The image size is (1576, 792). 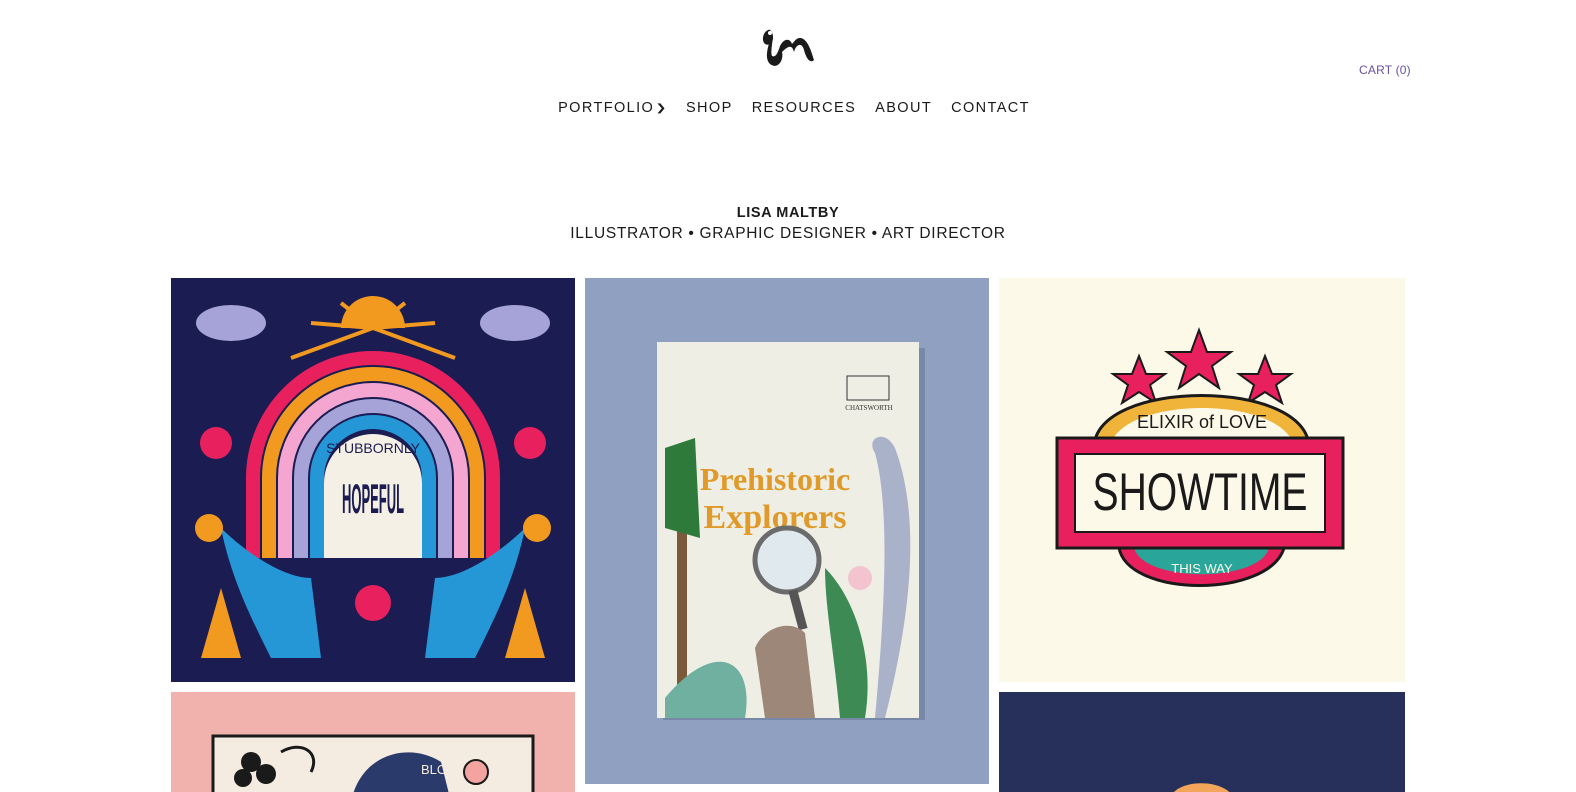 I want to click on nav-item-resources: RESOURCES, so click(x=804, y=108).